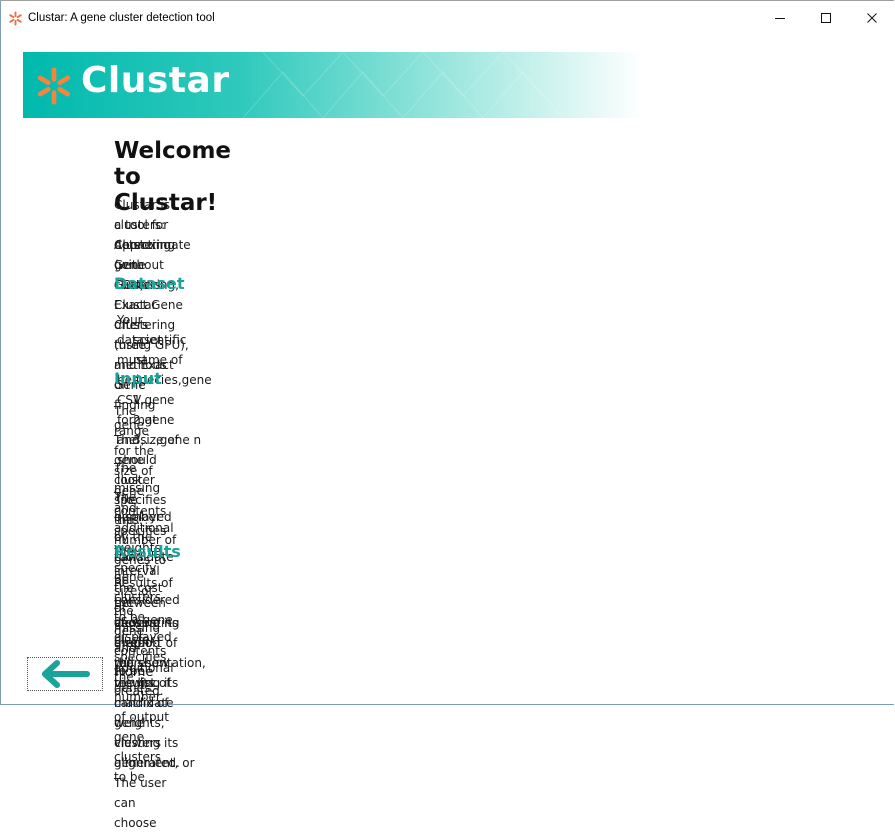 Image resolution: width=895 pixels, height=833 pixels. I want to click on header-banner: Clustar, so click(333, 85).